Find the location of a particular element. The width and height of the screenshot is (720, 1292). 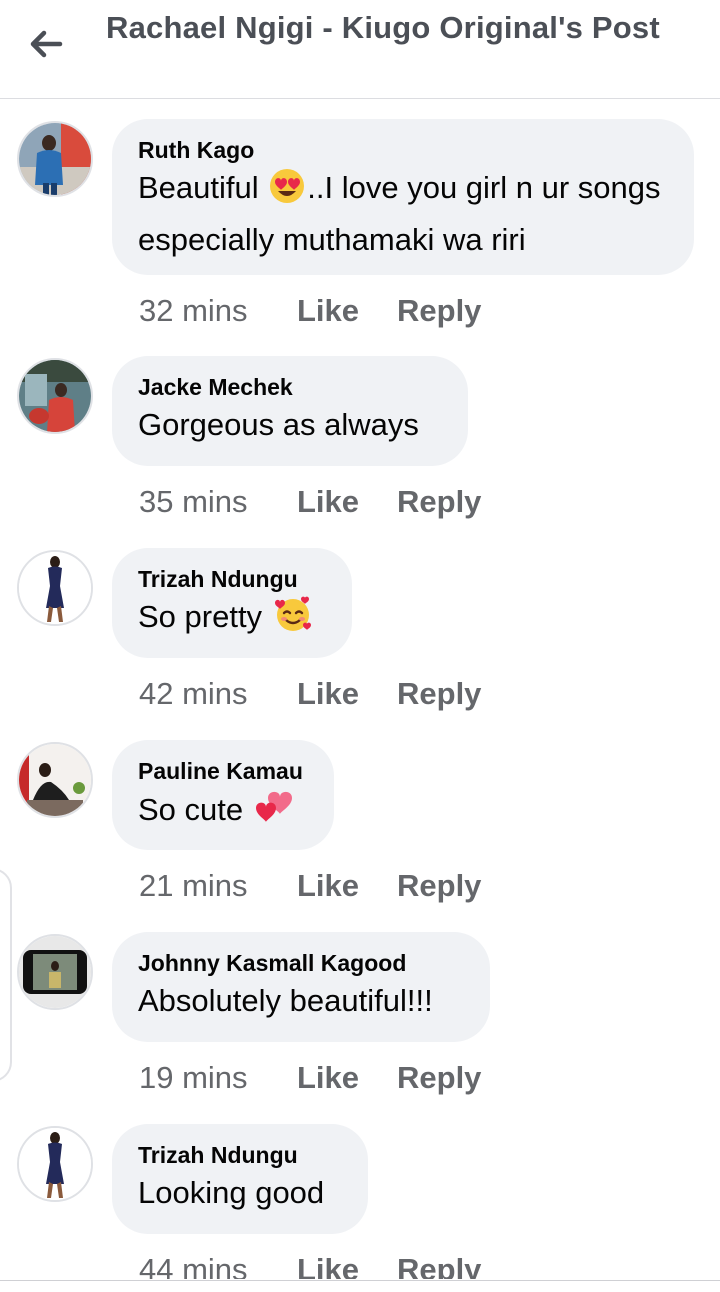

comment-actions: 35 mins Like Reply is located at coordinates (310, 502).